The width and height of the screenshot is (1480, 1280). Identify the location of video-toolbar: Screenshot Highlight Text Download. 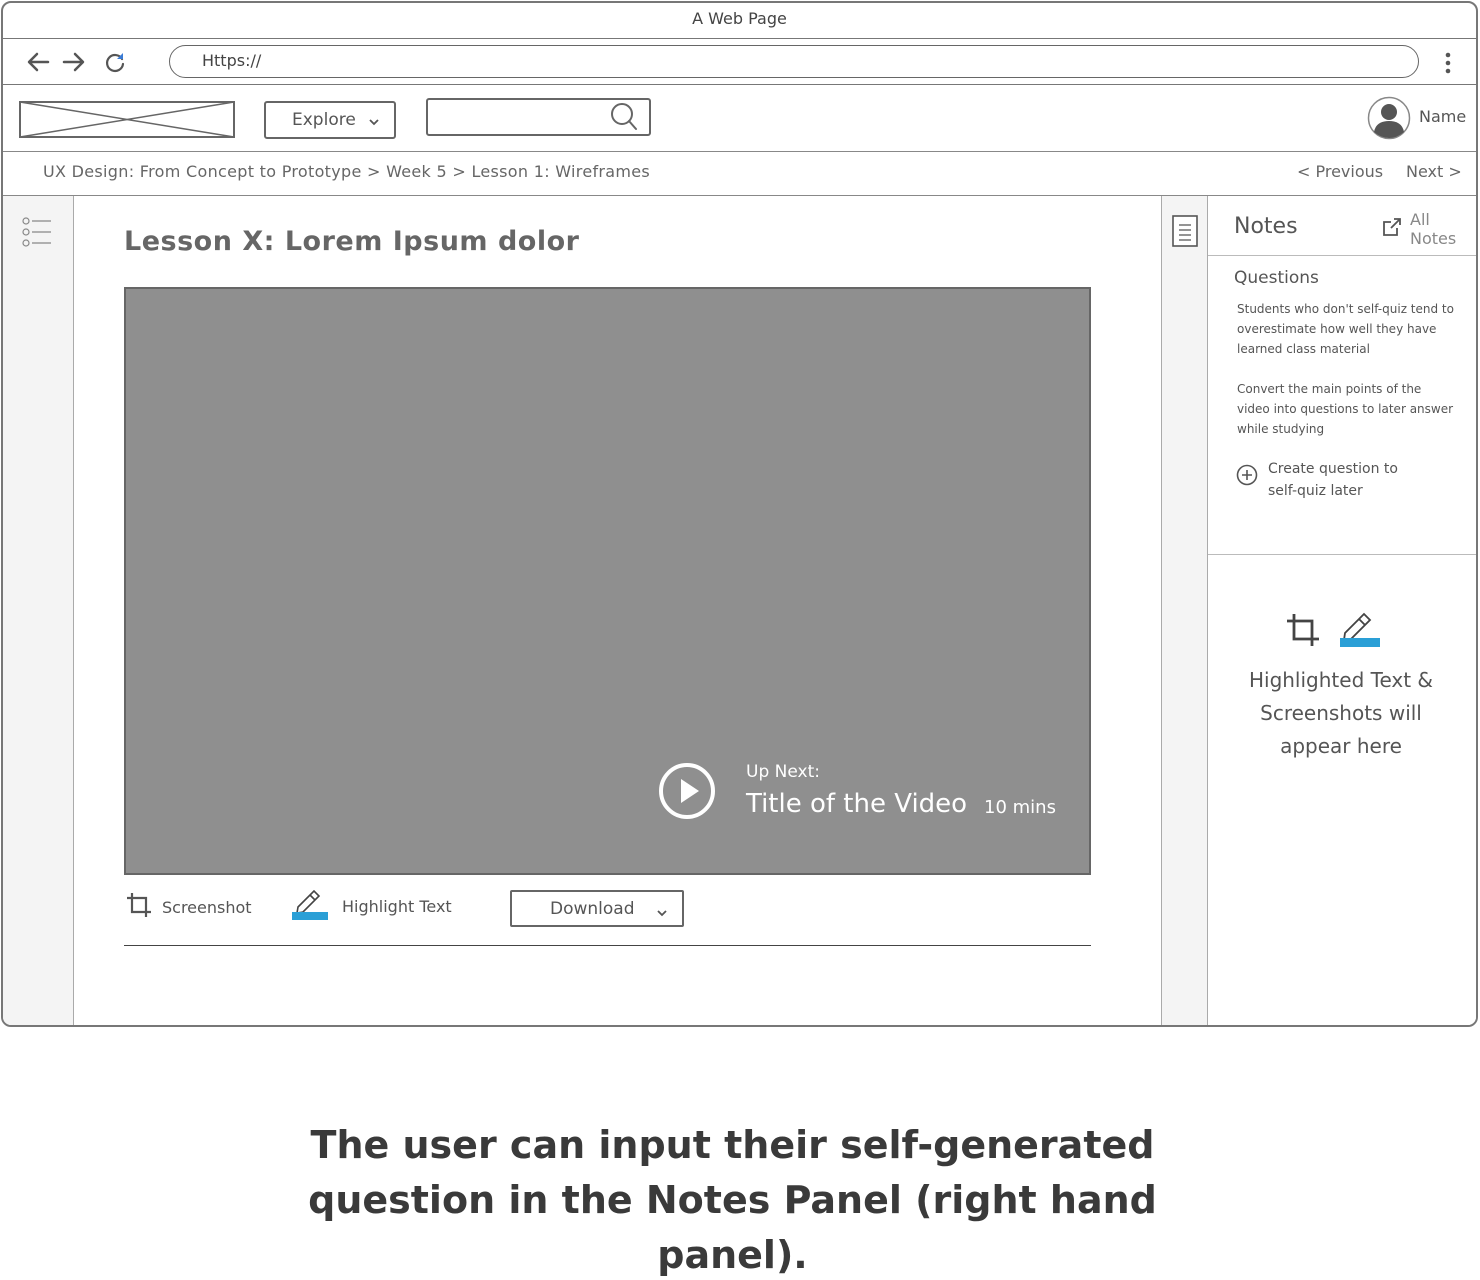
(607, 916).